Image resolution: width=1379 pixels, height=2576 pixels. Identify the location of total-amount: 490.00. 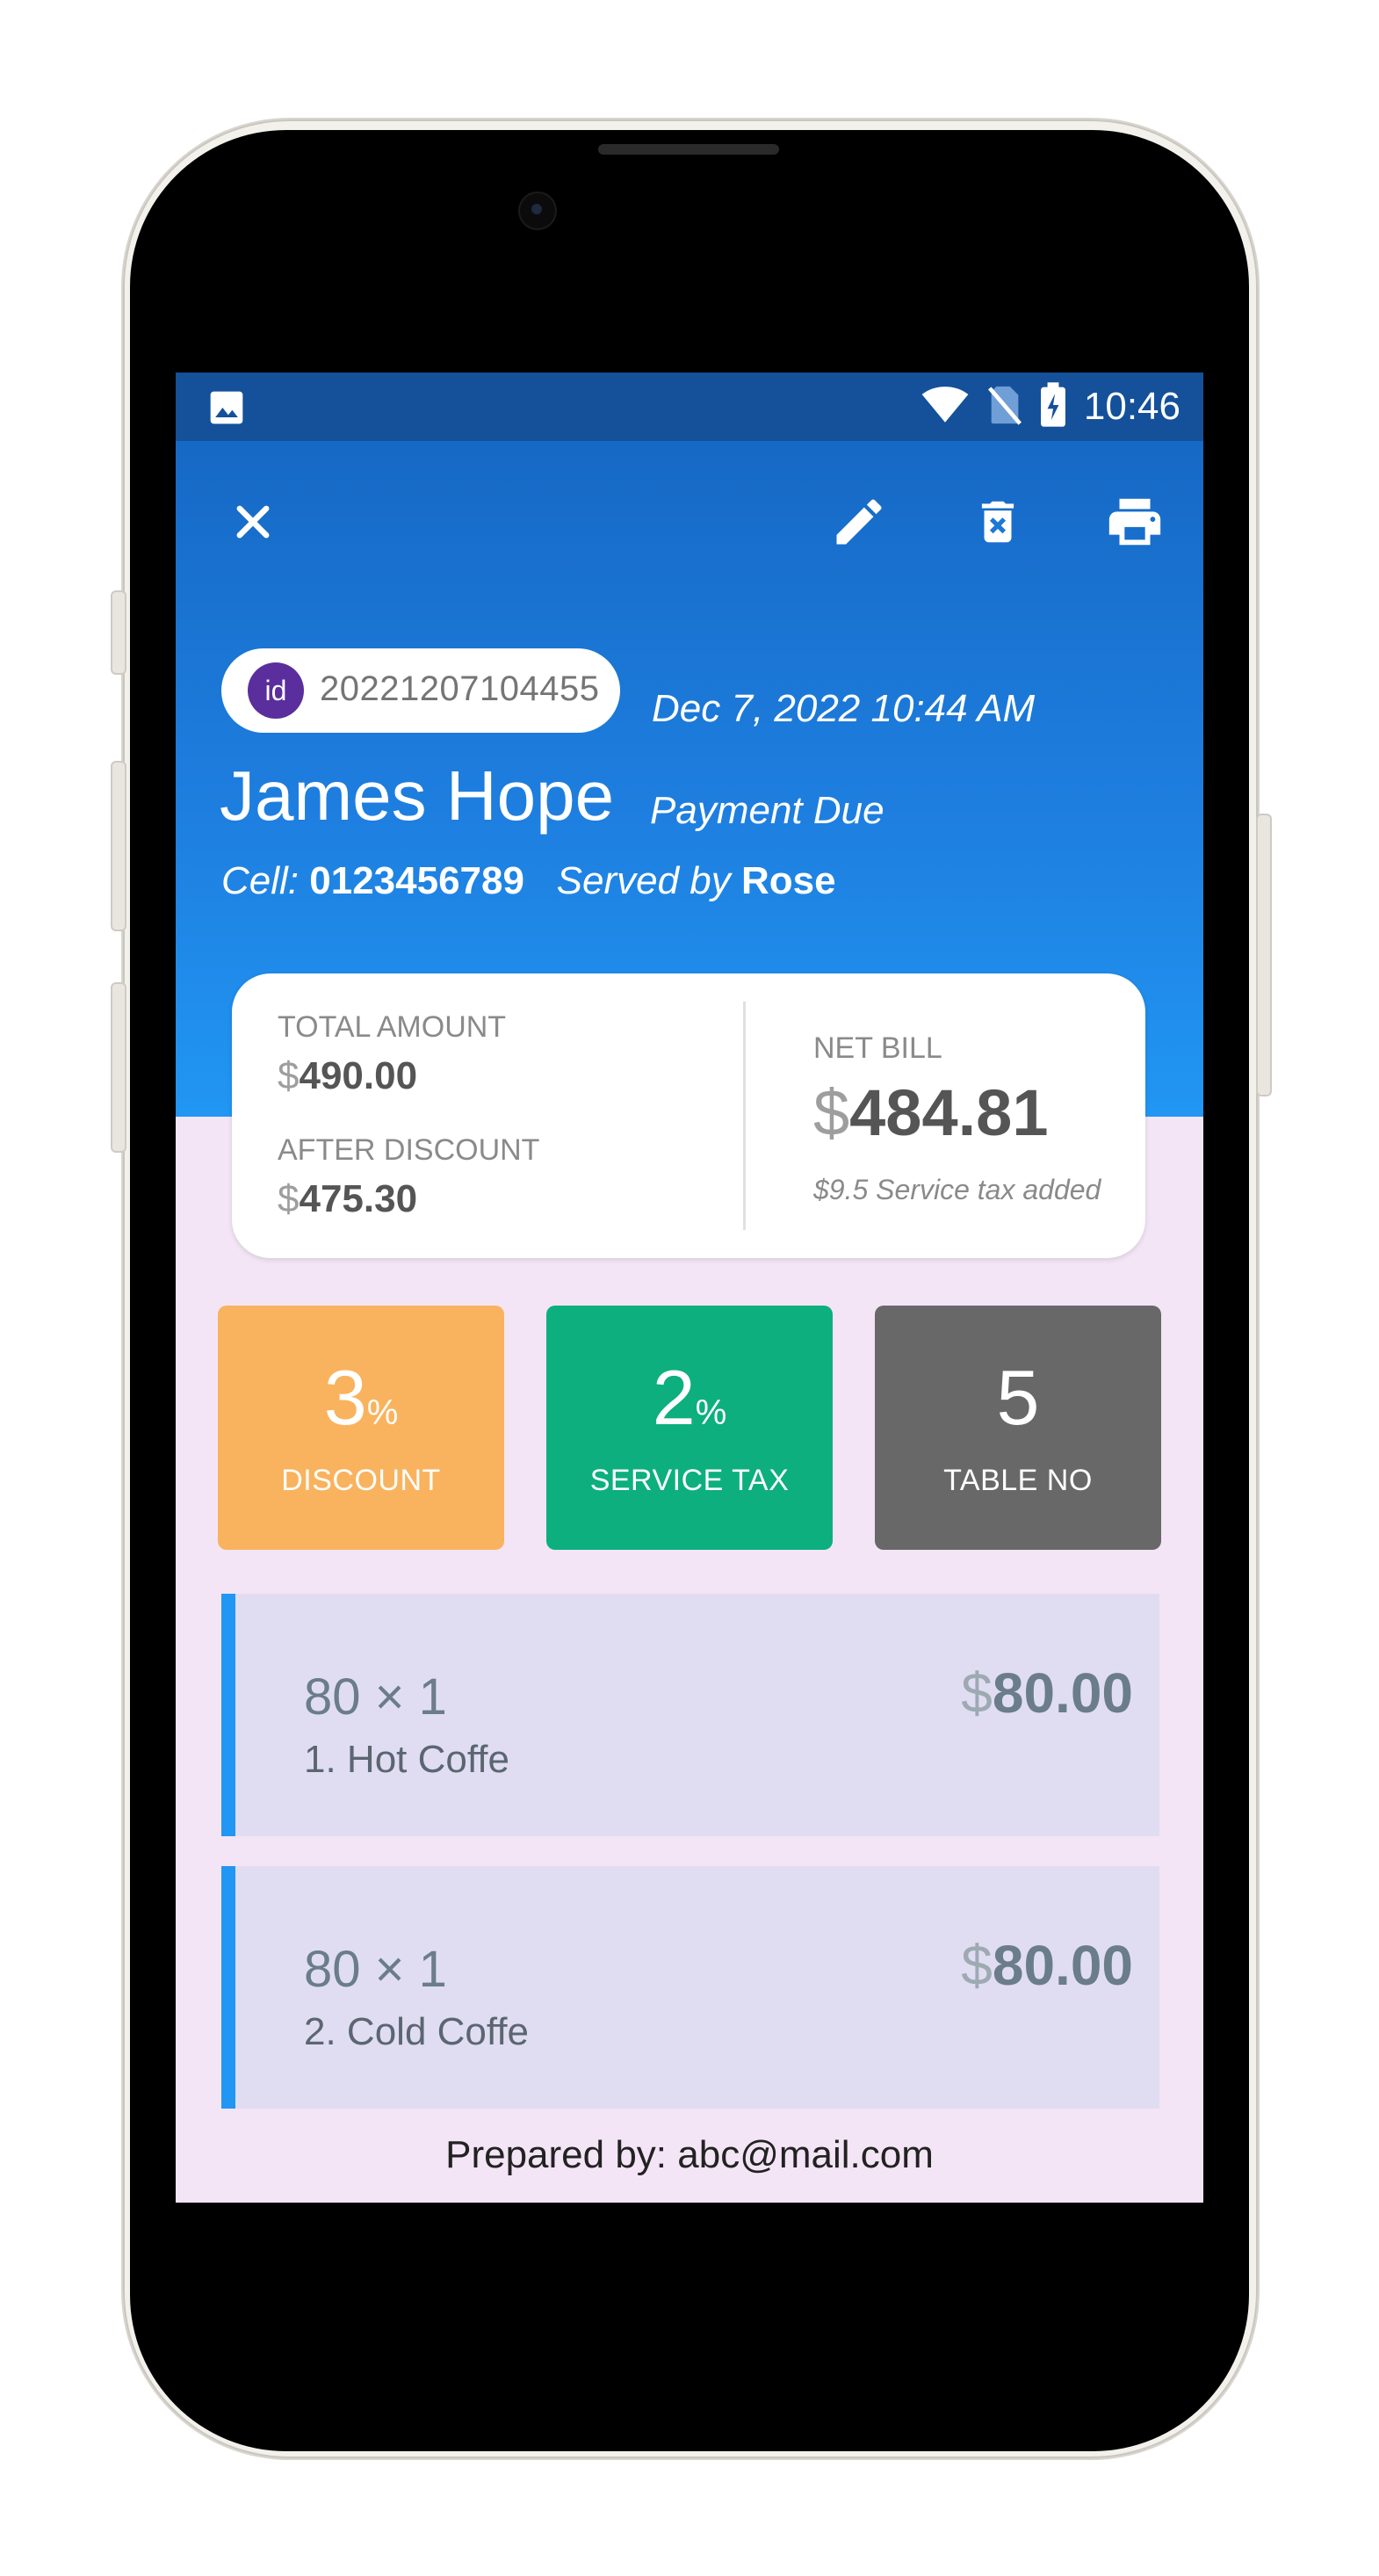
(358, 1075).